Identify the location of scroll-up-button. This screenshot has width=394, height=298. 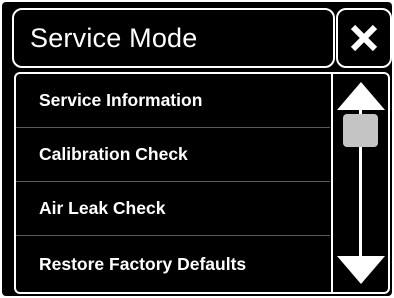
(361, 96).